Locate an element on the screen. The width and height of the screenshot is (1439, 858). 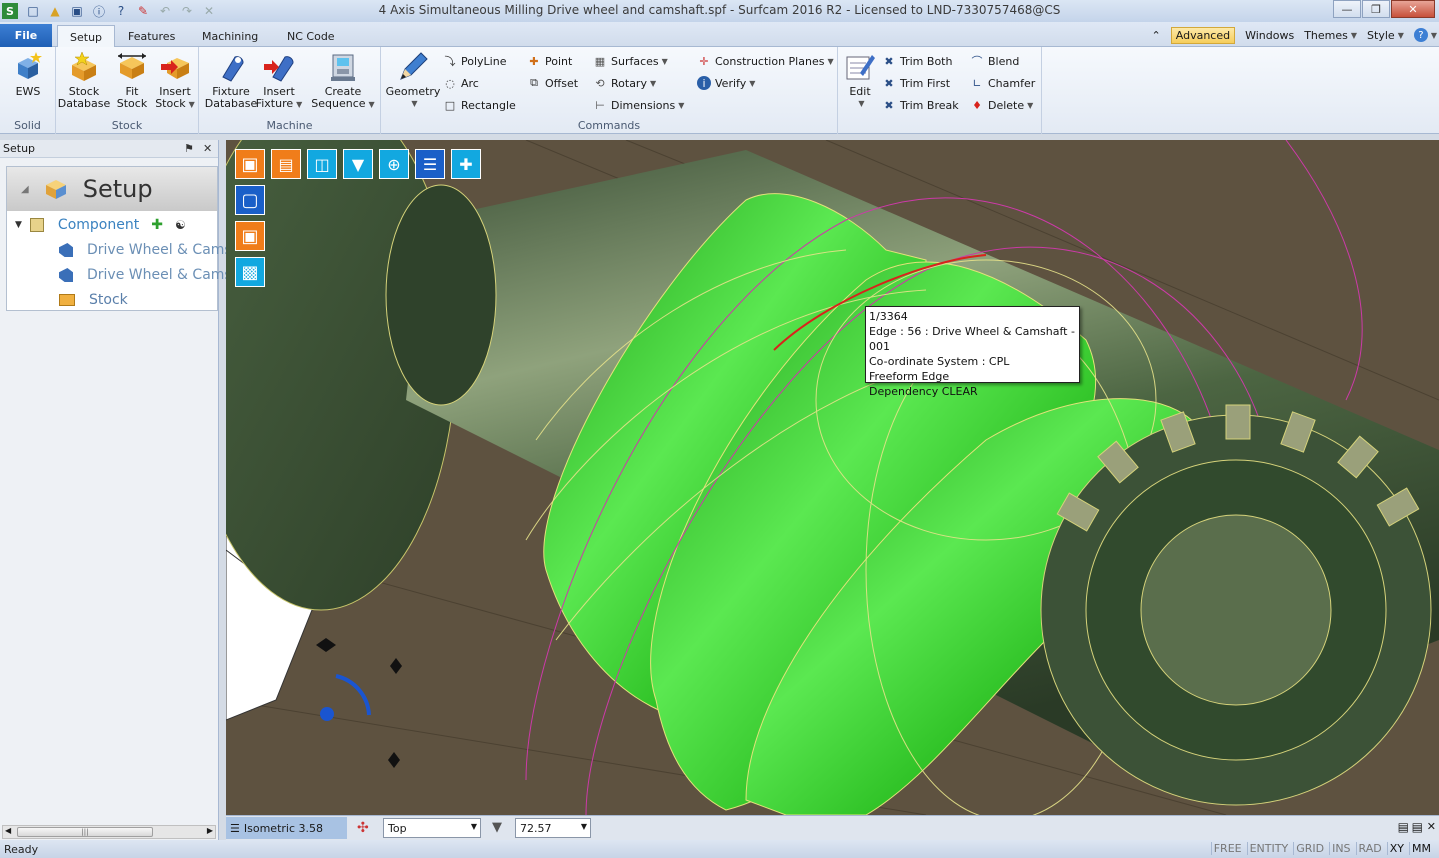
machine-view-button: ▤ is located at coordinates (286, 164).